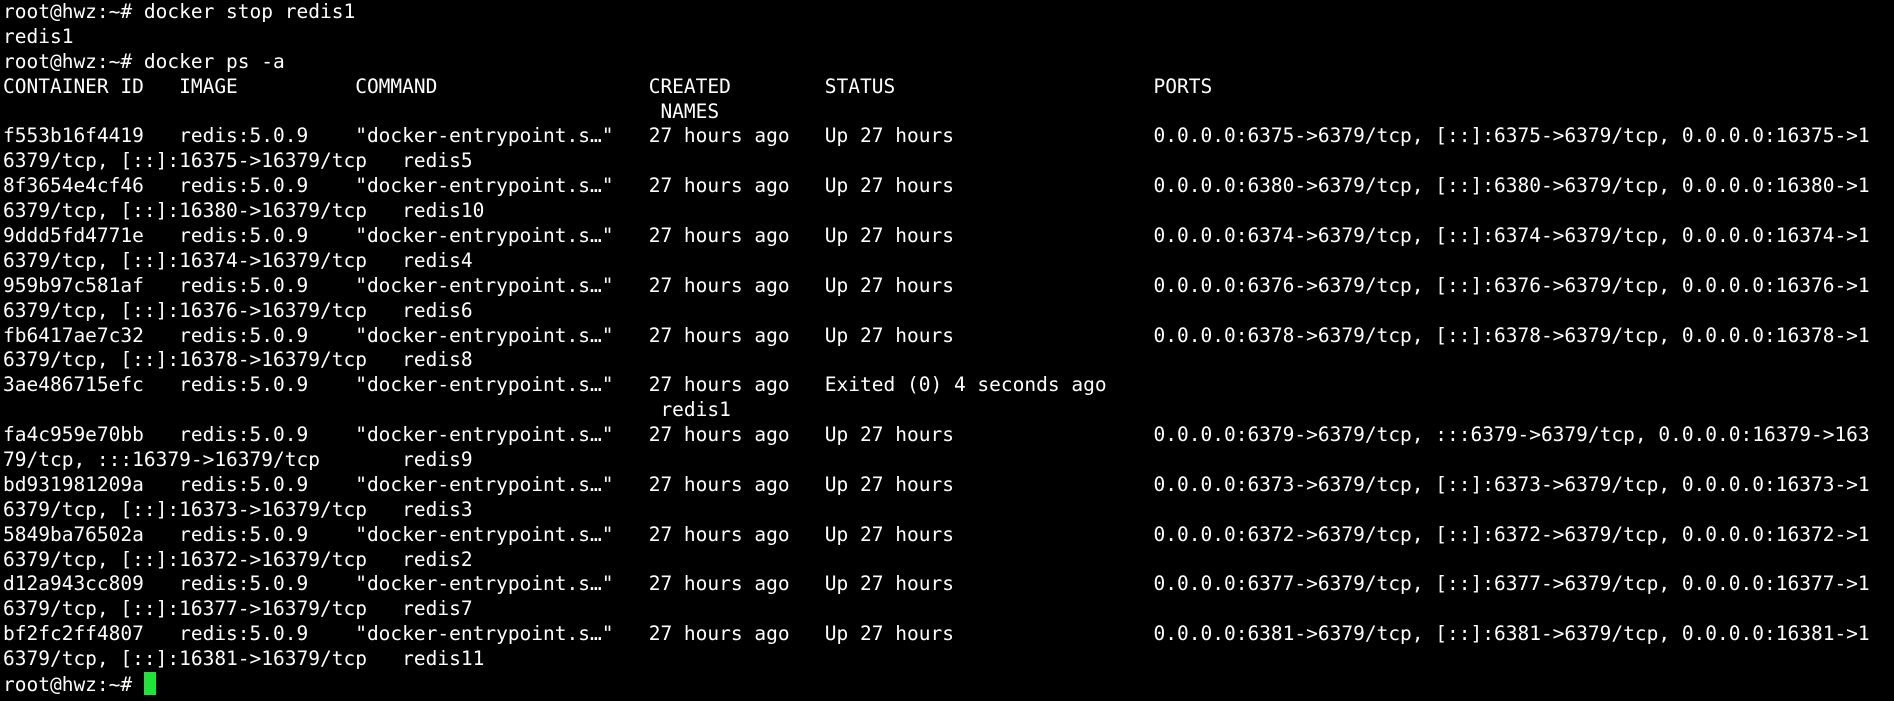 The height and width of the screenshot is (701, 1894). I want to click on prompt-line: root@hwz:~#, so click(948, 684).